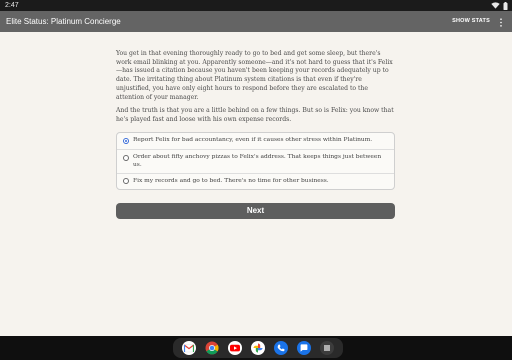 The height and width of the screenshot is (360, 512). I want to click on chrome-icon, so click(212, 348).